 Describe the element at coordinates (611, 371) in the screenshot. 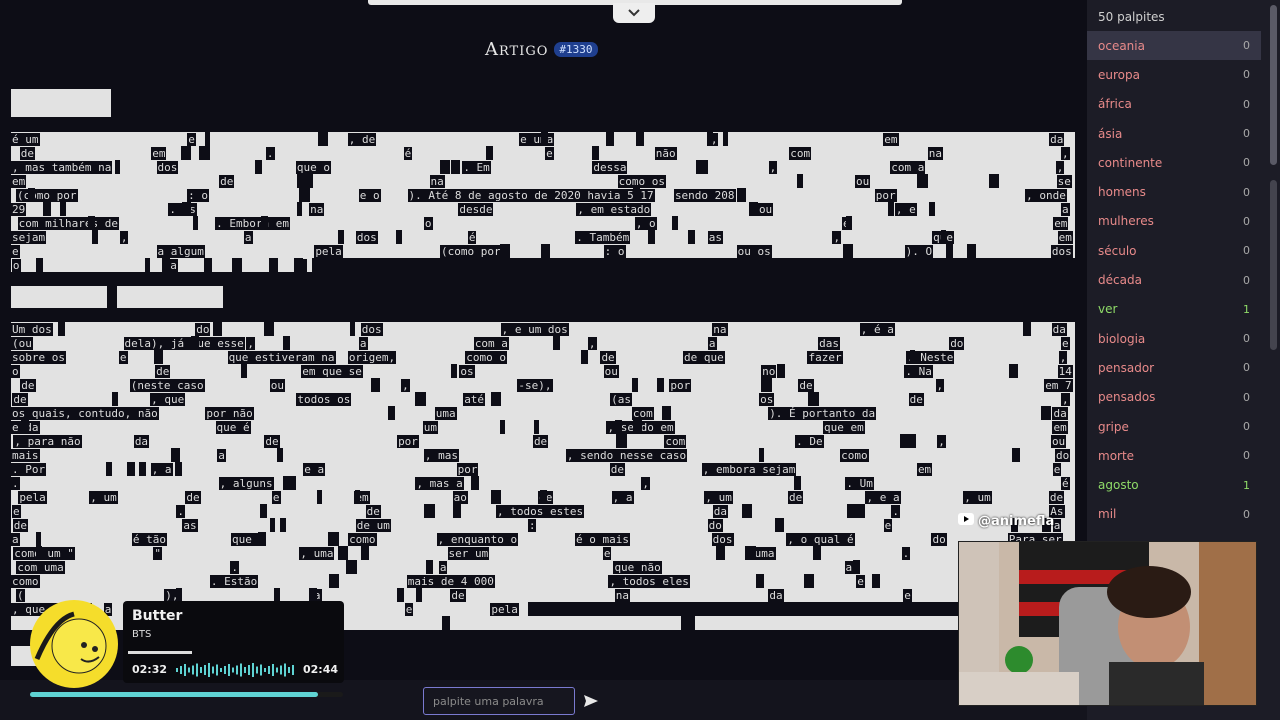

I see `revealed-word: ou` at that location.